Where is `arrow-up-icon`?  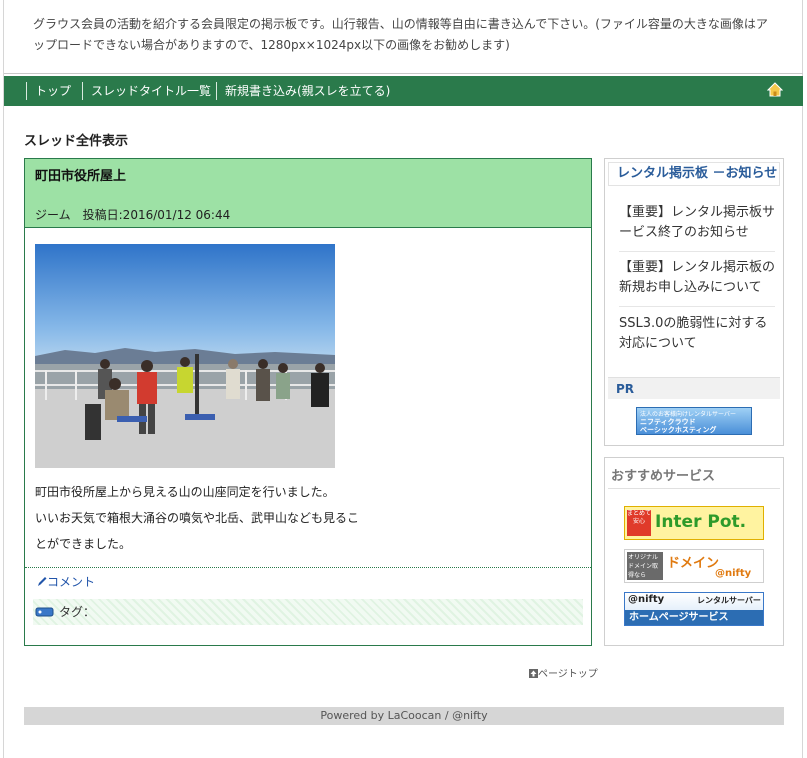
arrow-up-icon is located at coordinates (533, 673).